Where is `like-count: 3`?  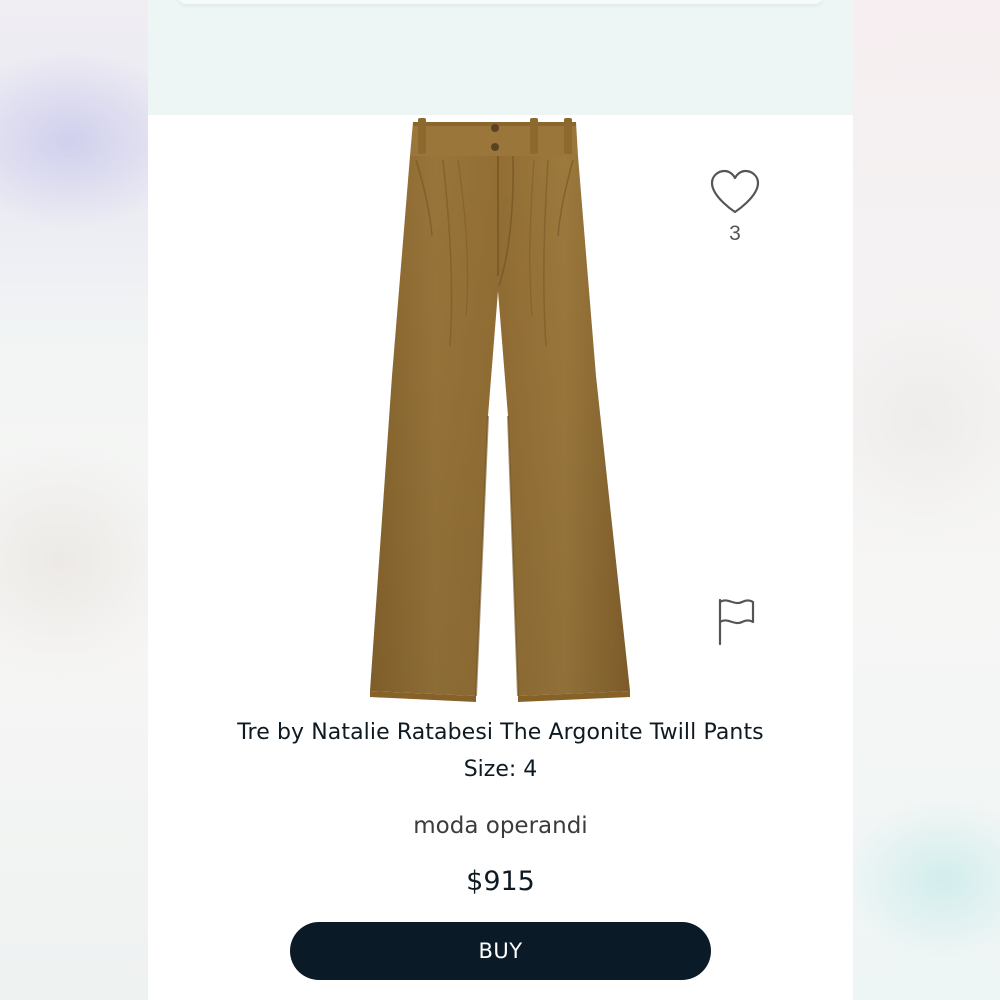
like-count: 3 is located at coordinates (735, 233).